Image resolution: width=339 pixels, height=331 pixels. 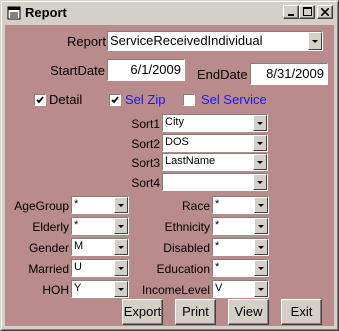 I want to click on ethnicity-value: *, so click(x=217, y=225).